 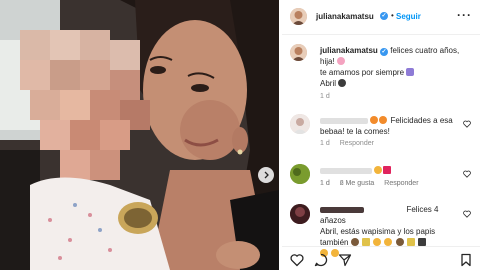 I want to click on comment-meta: 1 d 2 Me gusta Responder, so click(x=373, y=183).